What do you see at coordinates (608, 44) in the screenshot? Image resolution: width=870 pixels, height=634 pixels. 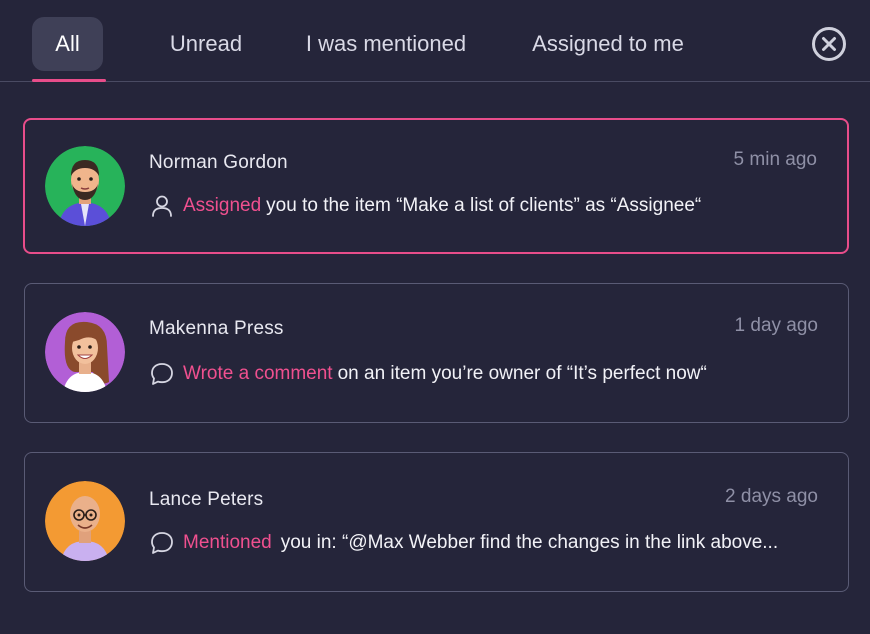 I see `tab-assigned-to-me: Assigned to me` at bounding box center [608, 44].